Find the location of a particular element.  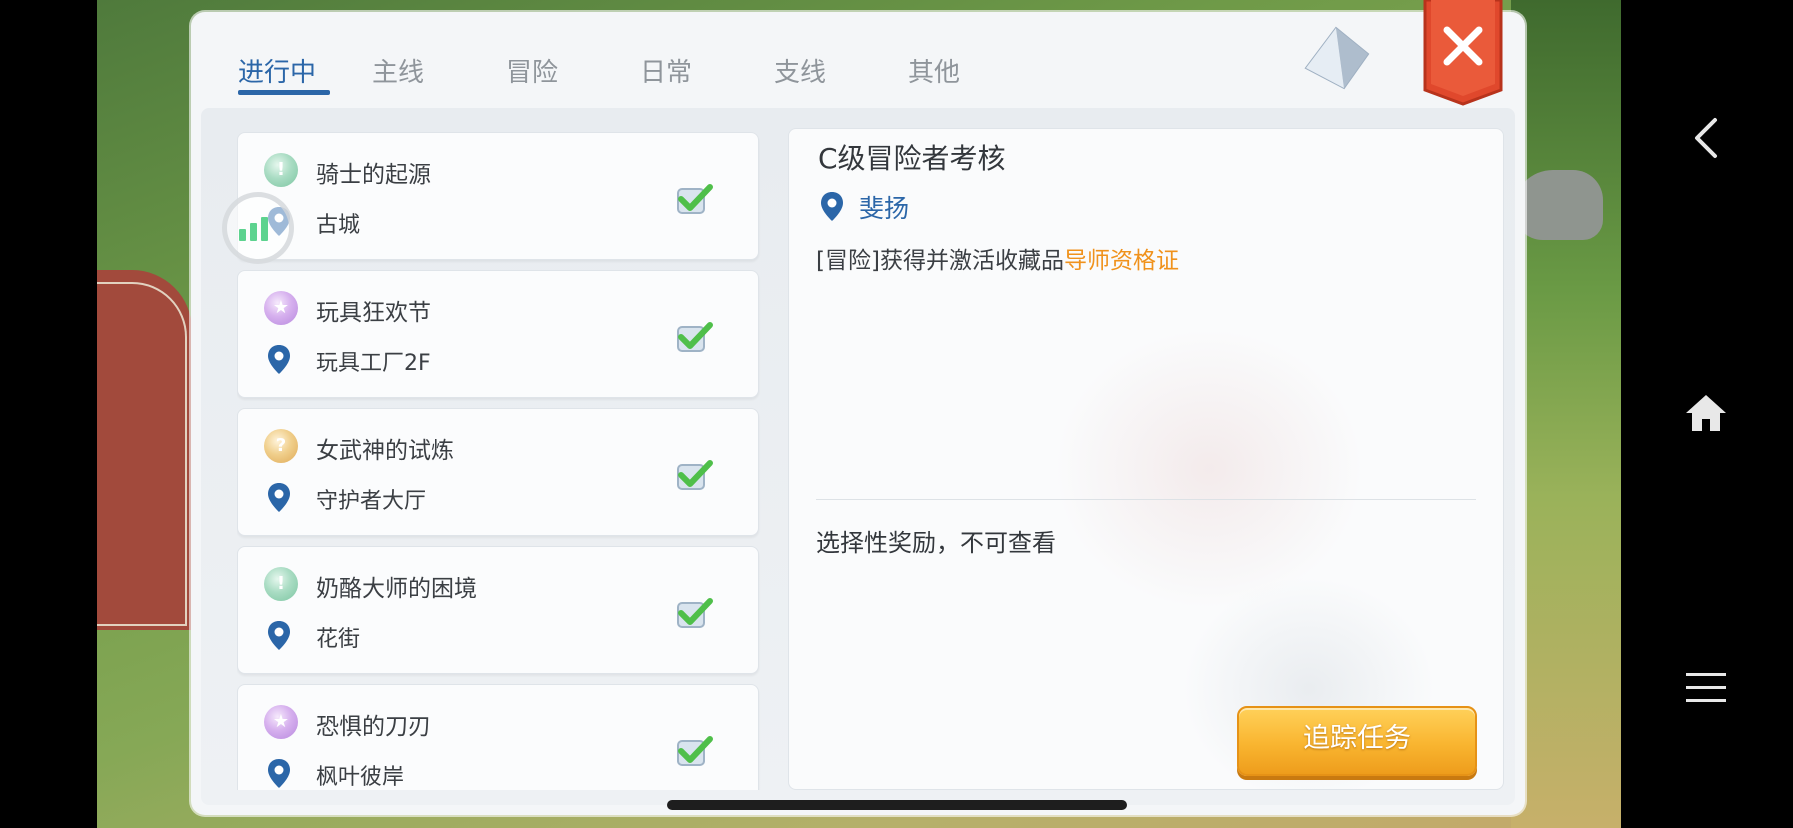

hamburger-menu-icon is located at coordinates (1706, 687).